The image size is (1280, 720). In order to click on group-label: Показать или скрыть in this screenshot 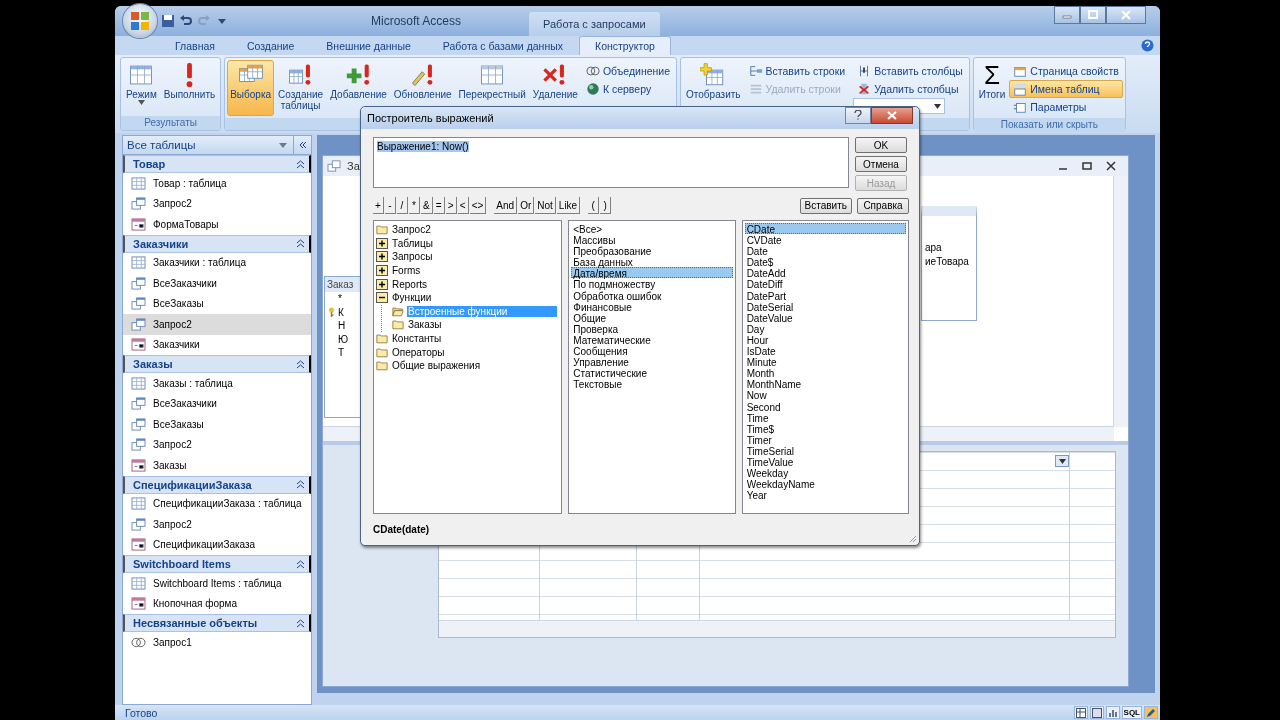, I will do `click(1049, 125)`.